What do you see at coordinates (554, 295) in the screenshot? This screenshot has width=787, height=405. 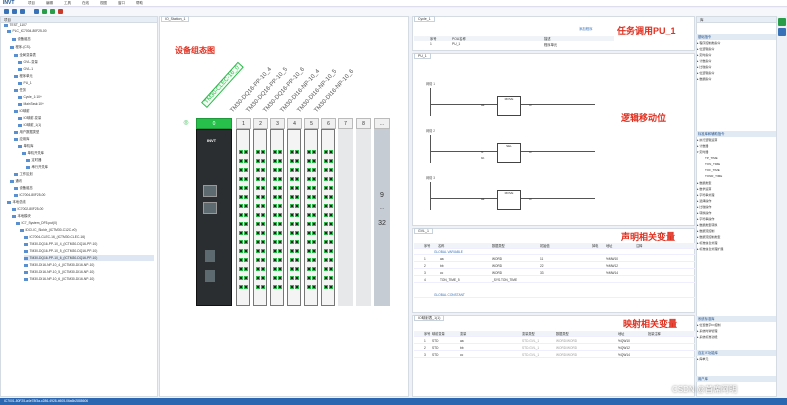 I see `gvl-group: GLOBAL CONSTANT` at bounding box center [554, 295].